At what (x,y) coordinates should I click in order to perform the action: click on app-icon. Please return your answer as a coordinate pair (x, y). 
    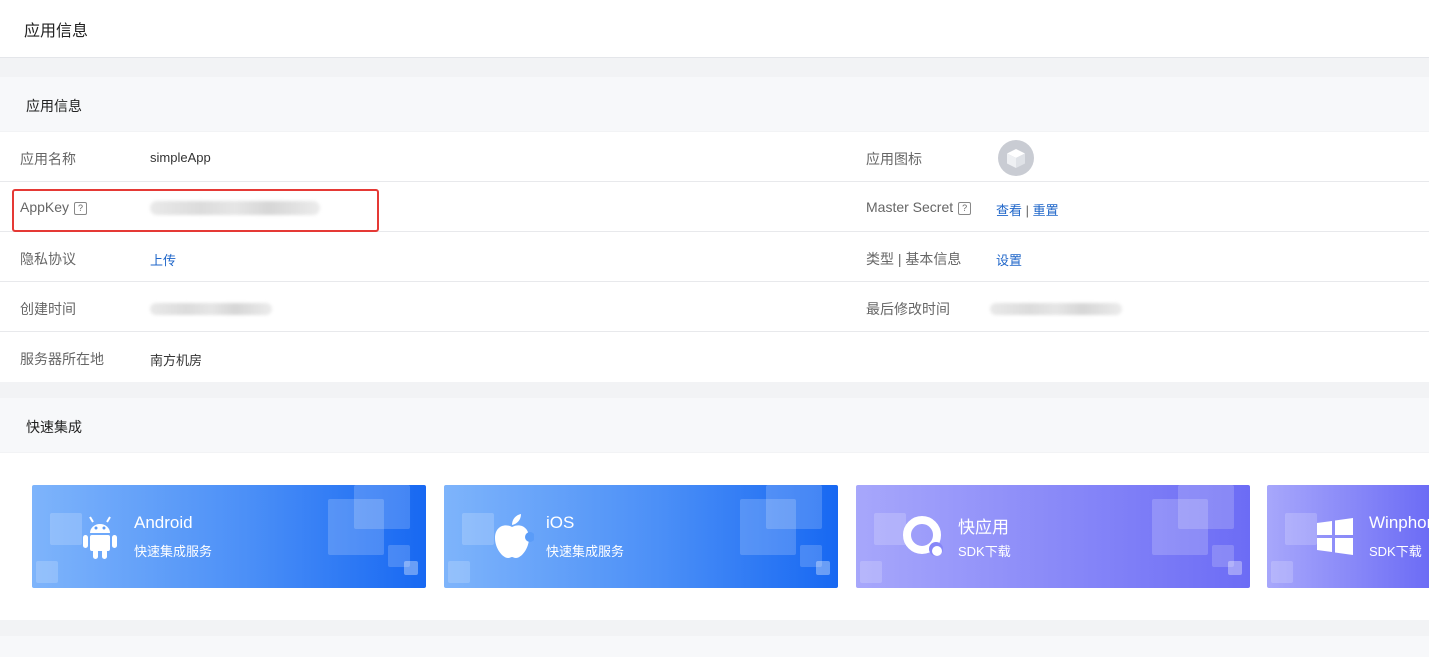
    Looking at the image, I should click on (1016, 158).